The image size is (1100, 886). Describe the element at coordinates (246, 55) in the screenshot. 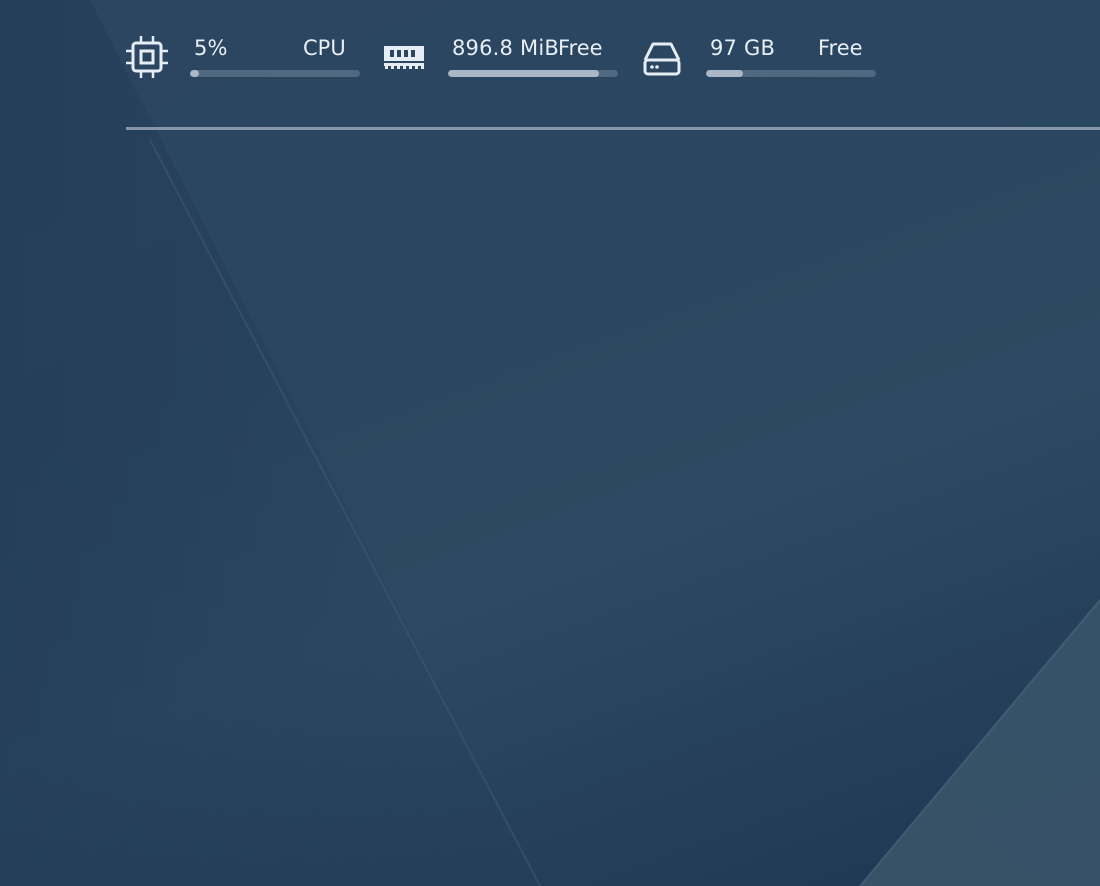

I see `cpu-stat: 5% CPU` at that location.